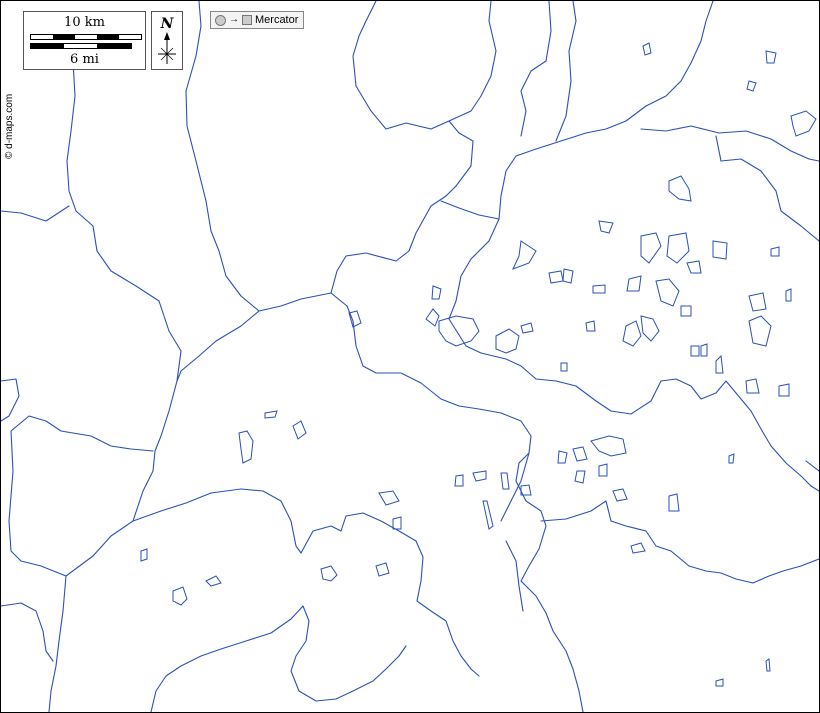  What do you see at coordinates (84, 59) in the screenshot?
I see `scale-mi-label: 6 mi` at bounding box center [84, 59].